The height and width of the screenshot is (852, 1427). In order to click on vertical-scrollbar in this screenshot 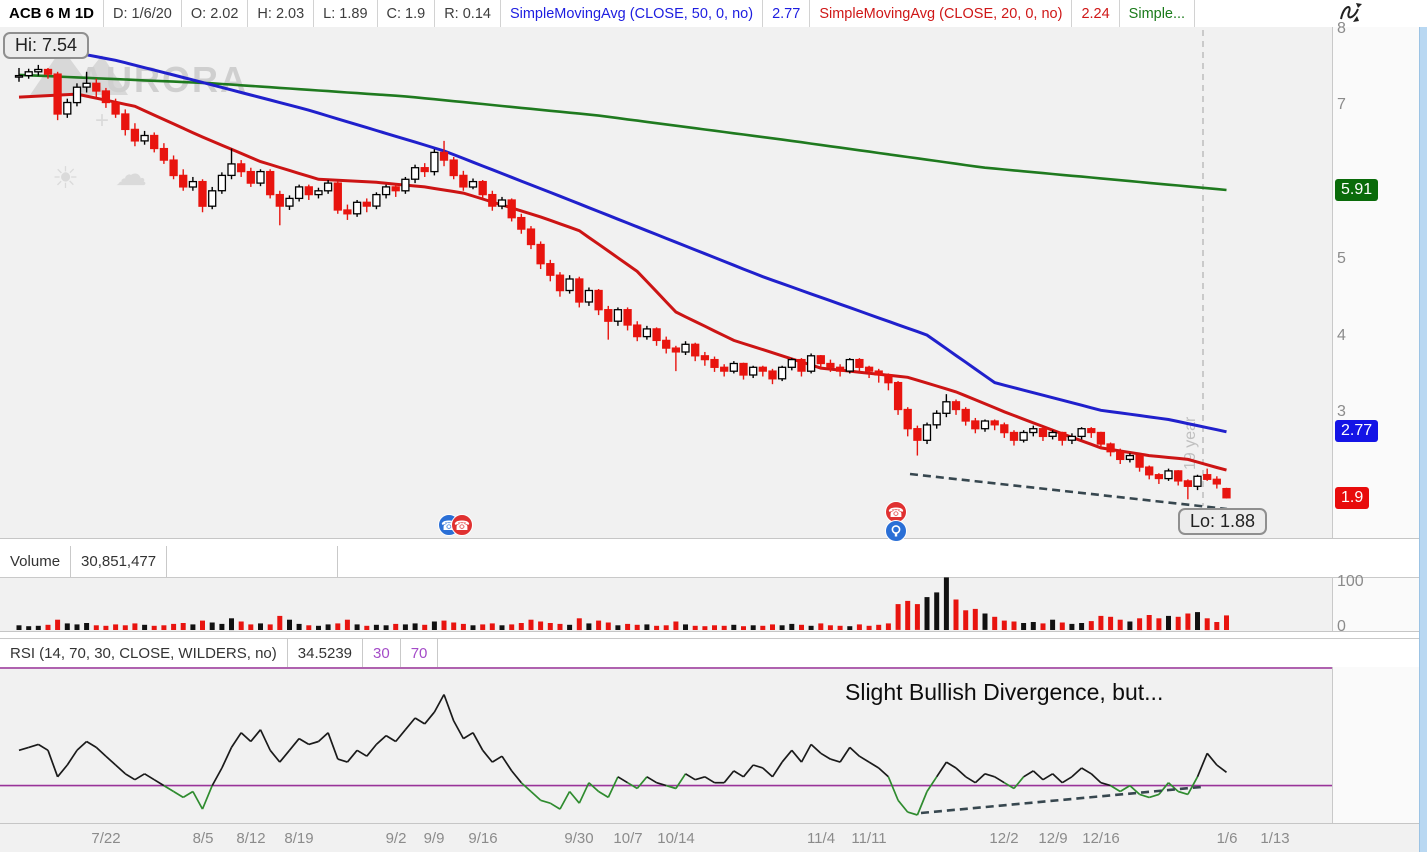, I will do `click(1423, 439)`.